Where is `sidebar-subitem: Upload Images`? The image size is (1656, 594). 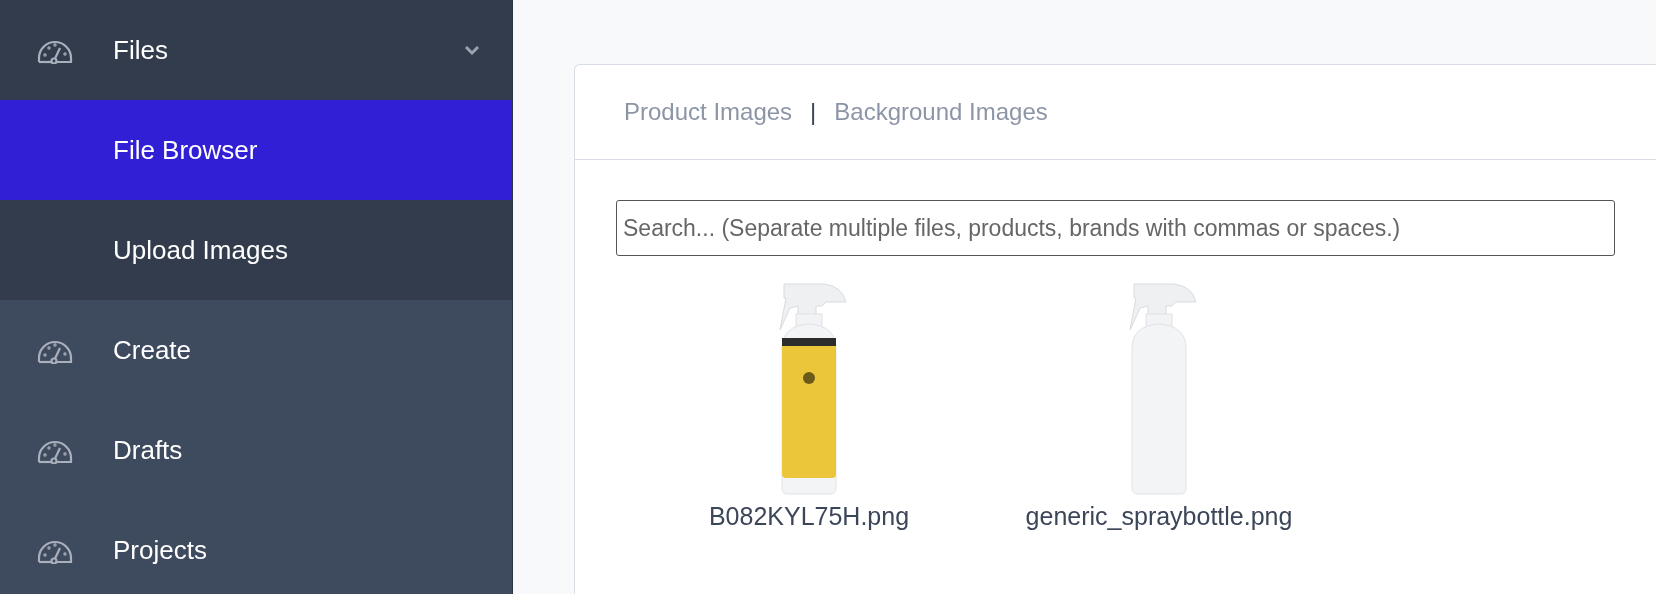 sidebar-subitem: Upload Images is located at coordinates (256, 250).